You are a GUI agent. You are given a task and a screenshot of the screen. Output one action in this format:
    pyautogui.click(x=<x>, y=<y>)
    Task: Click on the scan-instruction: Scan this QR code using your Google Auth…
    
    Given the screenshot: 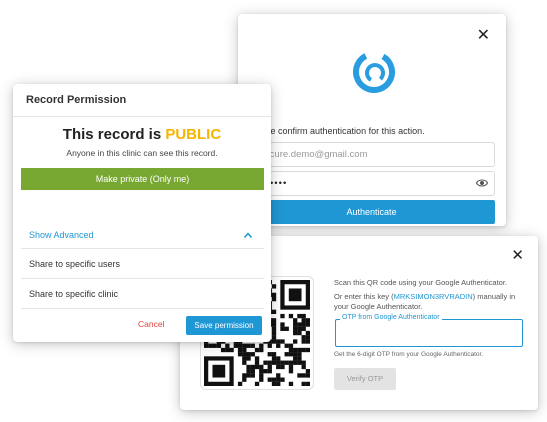 What is the action you would take?
    pyautogui.click(x=421, y=282)
    